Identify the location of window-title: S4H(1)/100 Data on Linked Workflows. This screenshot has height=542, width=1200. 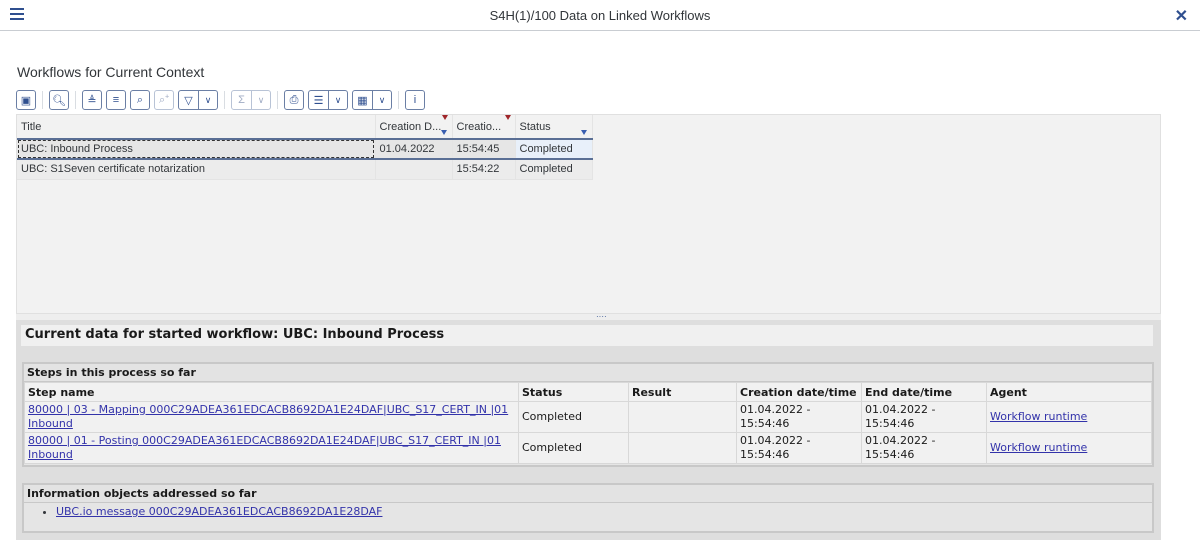
(600, 15).